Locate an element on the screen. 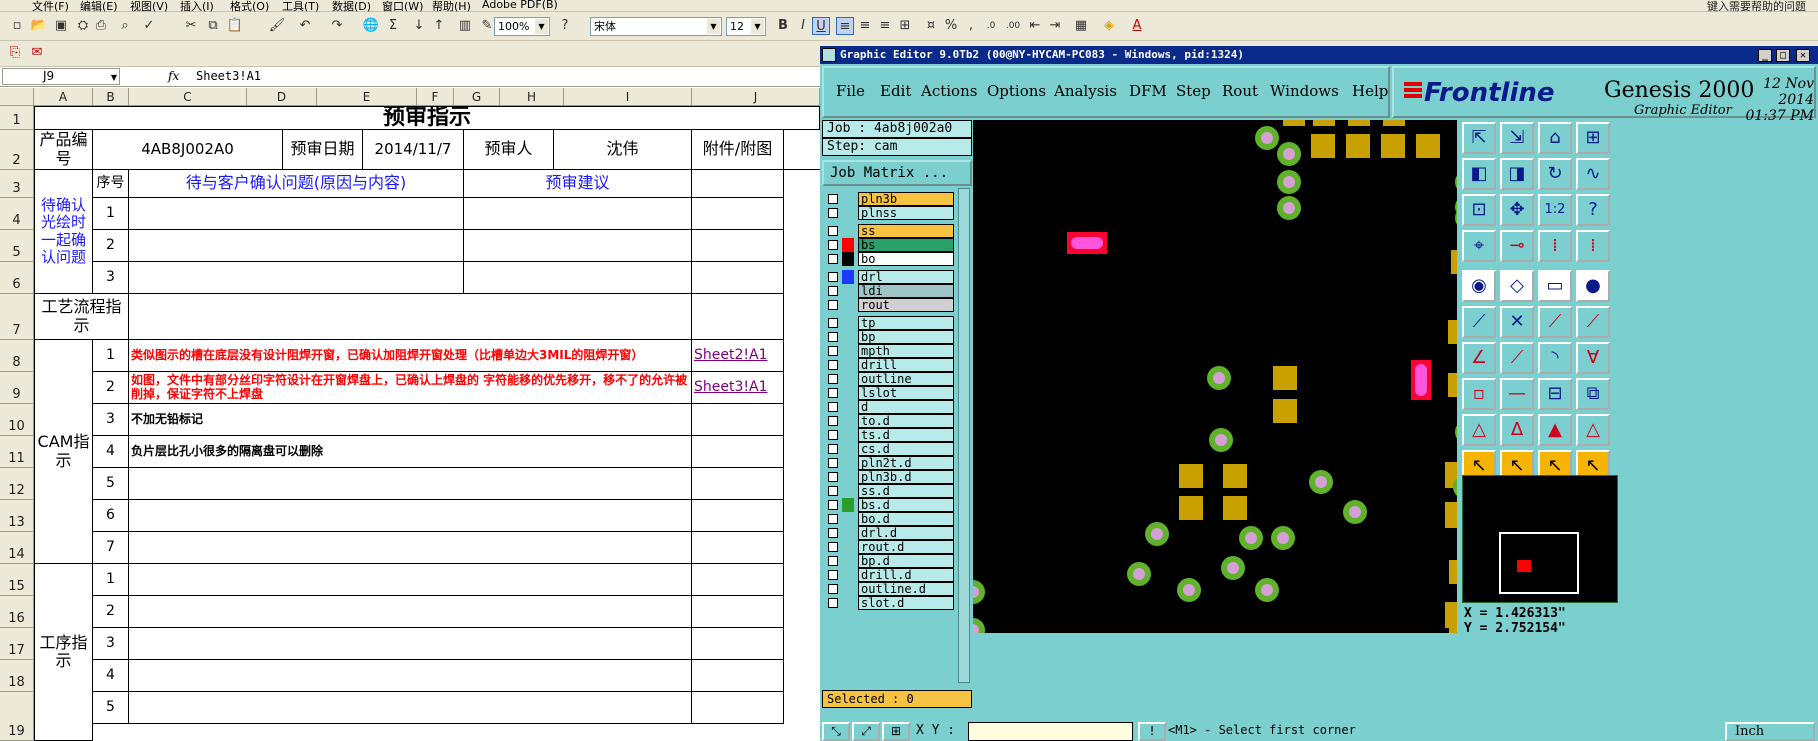 The height and width of the screenshot is (741, 1818). row-header: 5 is located at coordinates (17, 246).